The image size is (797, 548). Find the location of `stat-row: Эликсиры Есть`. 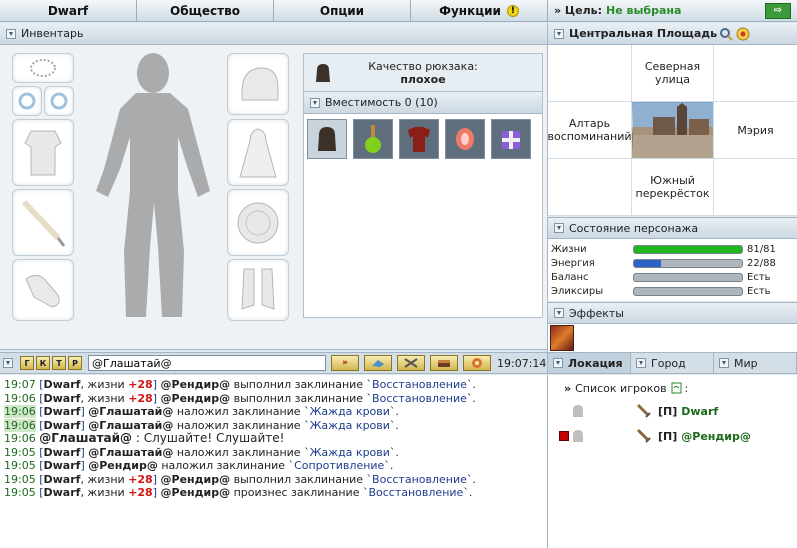

stat-row: Эликсиры Есть is located at coordinates (672, 291).